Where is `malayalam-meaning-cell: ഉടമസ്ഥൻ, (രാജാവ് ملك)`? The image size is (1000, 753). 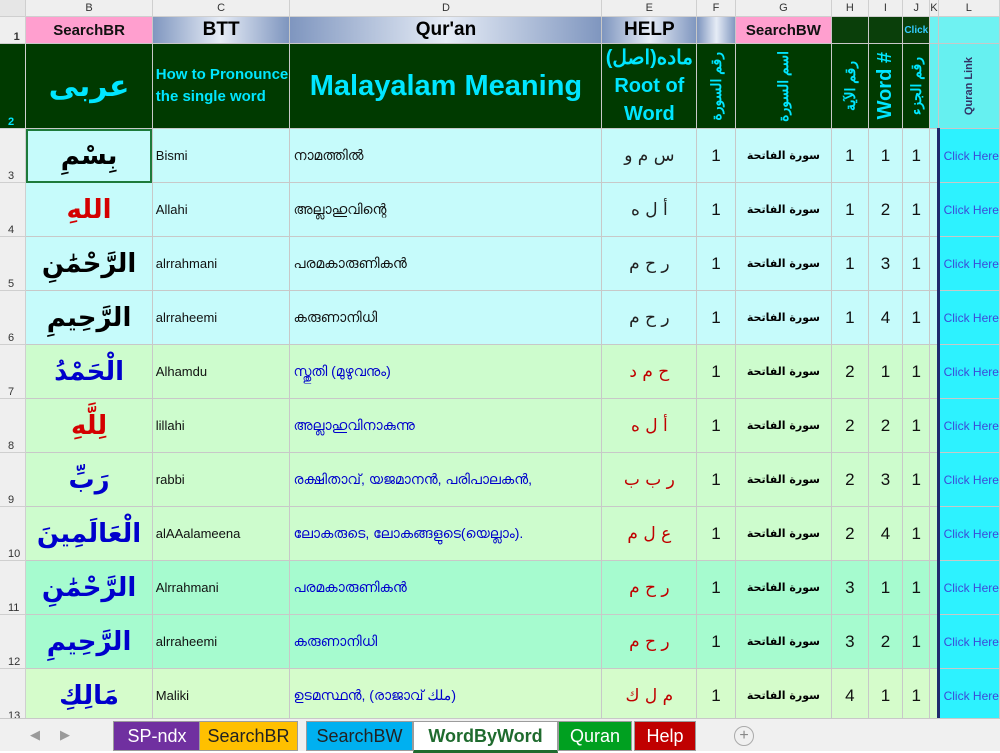 malayalam-meaning-cell: ഉടമസ്ഥൻ, (രാജാവ് ملك) is located at coordinates (446, 693).